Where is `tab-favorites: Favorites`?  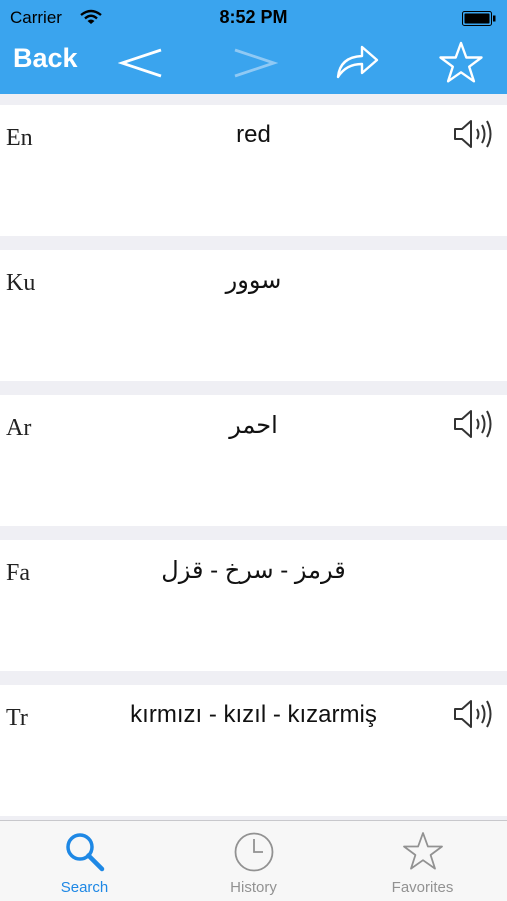
tab-favorites: Favorites is located at coordinates (422, 861).